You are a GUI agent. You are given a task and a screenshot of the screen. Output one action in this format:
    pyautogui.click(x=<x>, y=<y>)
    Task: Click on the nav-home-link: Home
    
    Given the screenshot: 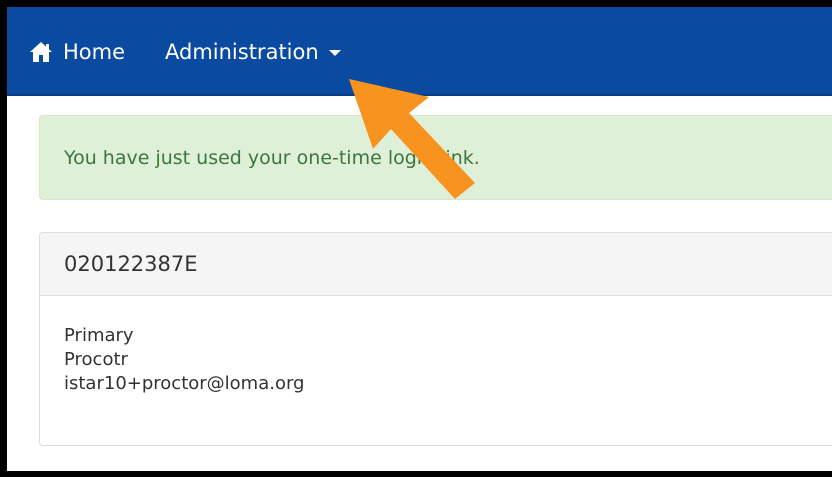 What is the action you would take?
    pyautogui.click(x=77, y=51)
    